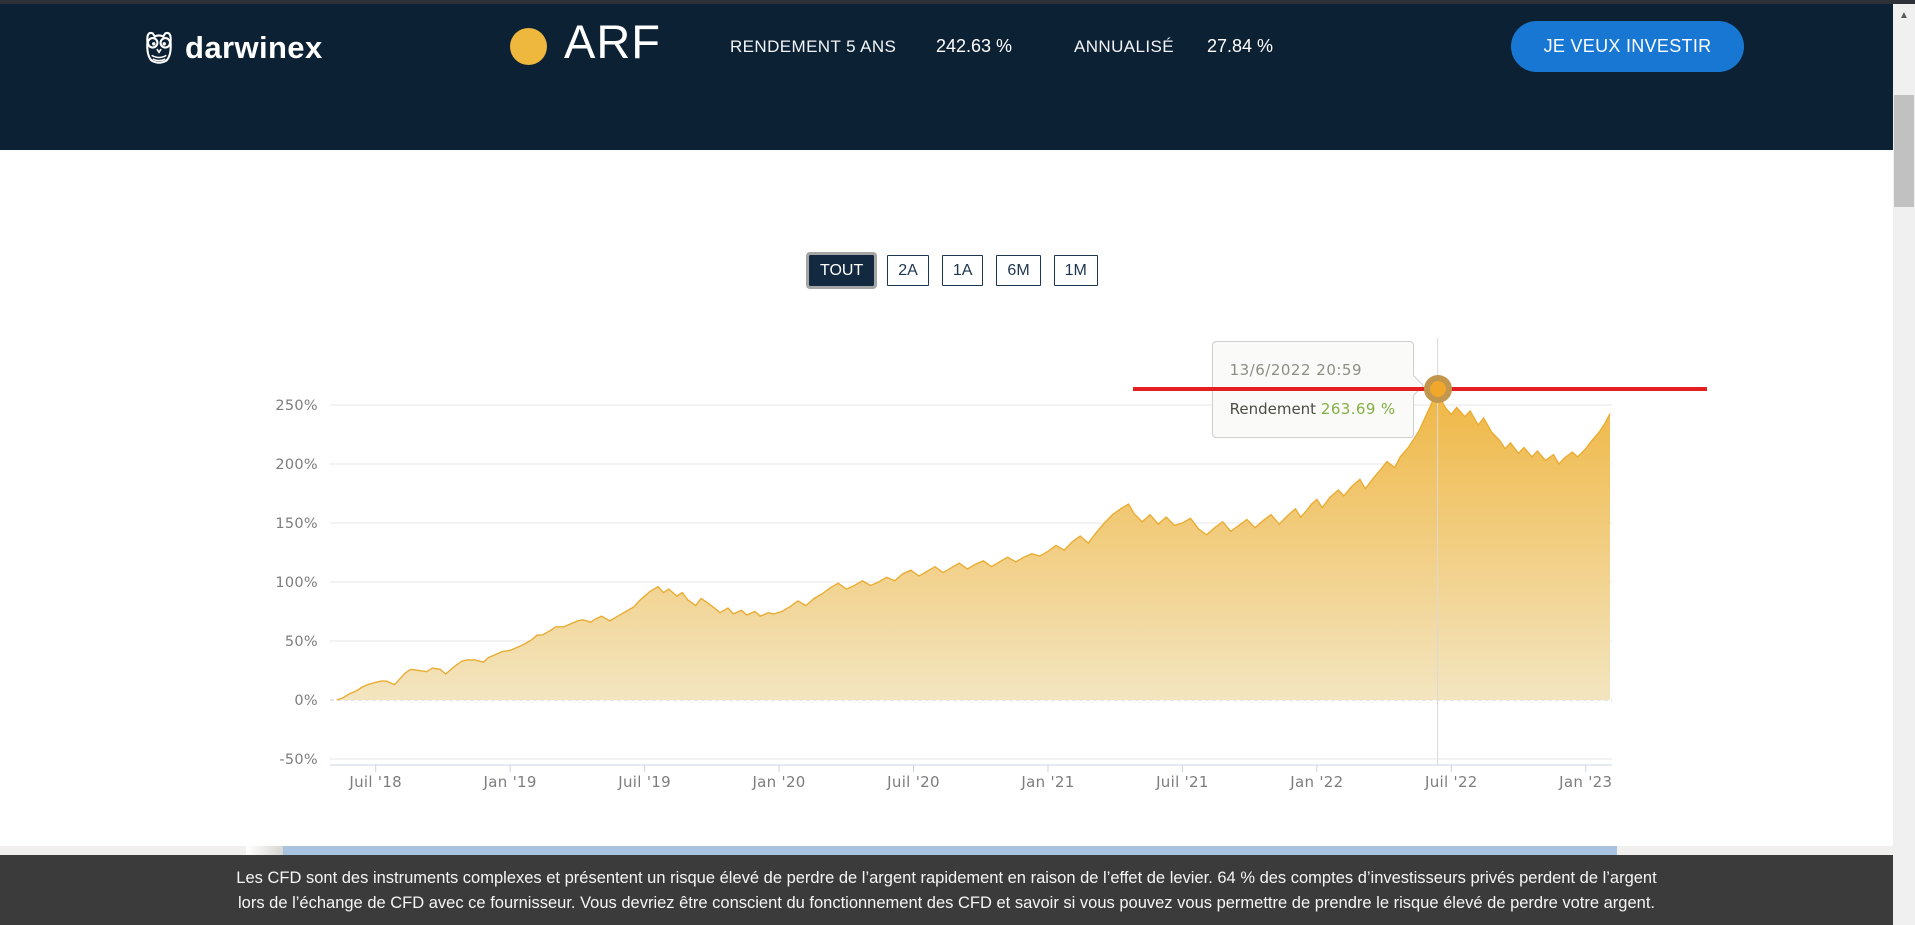  Describe the element at coordinates (296, 583) in the screenshot. I see `y-axis-tick-label: 100%` at that location.